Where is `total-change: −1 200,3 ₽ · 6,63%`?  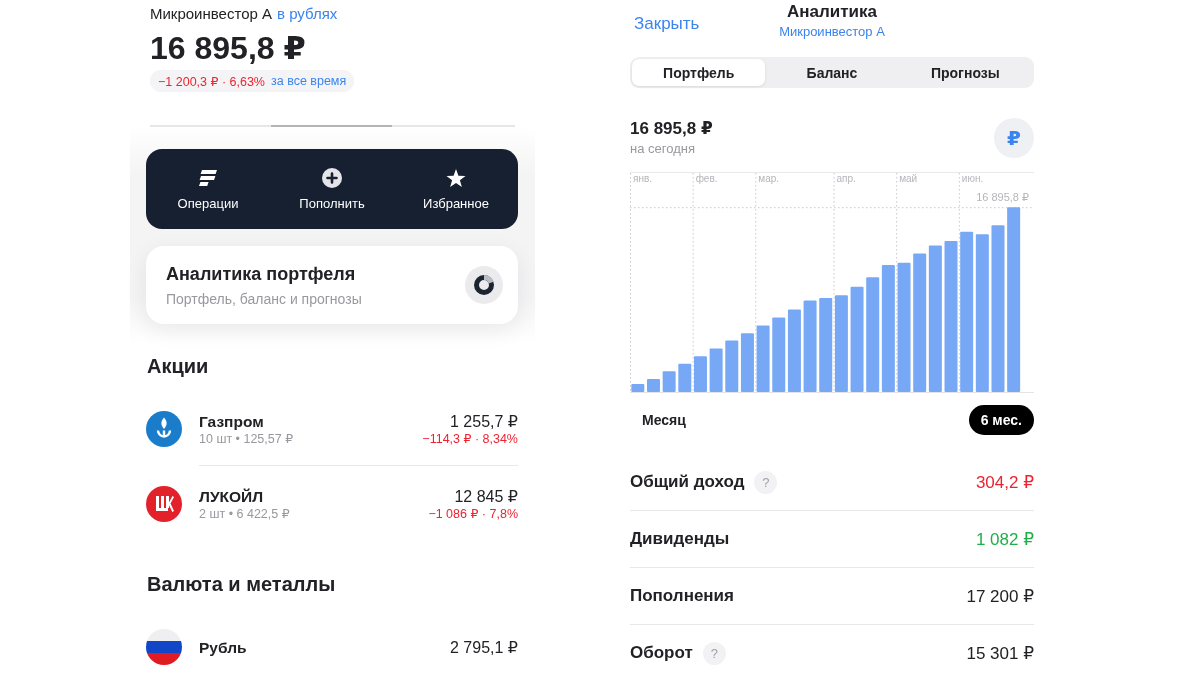
total-change: −1 200,3 ₽ · 6,63% is located at coordinates (211, 81).